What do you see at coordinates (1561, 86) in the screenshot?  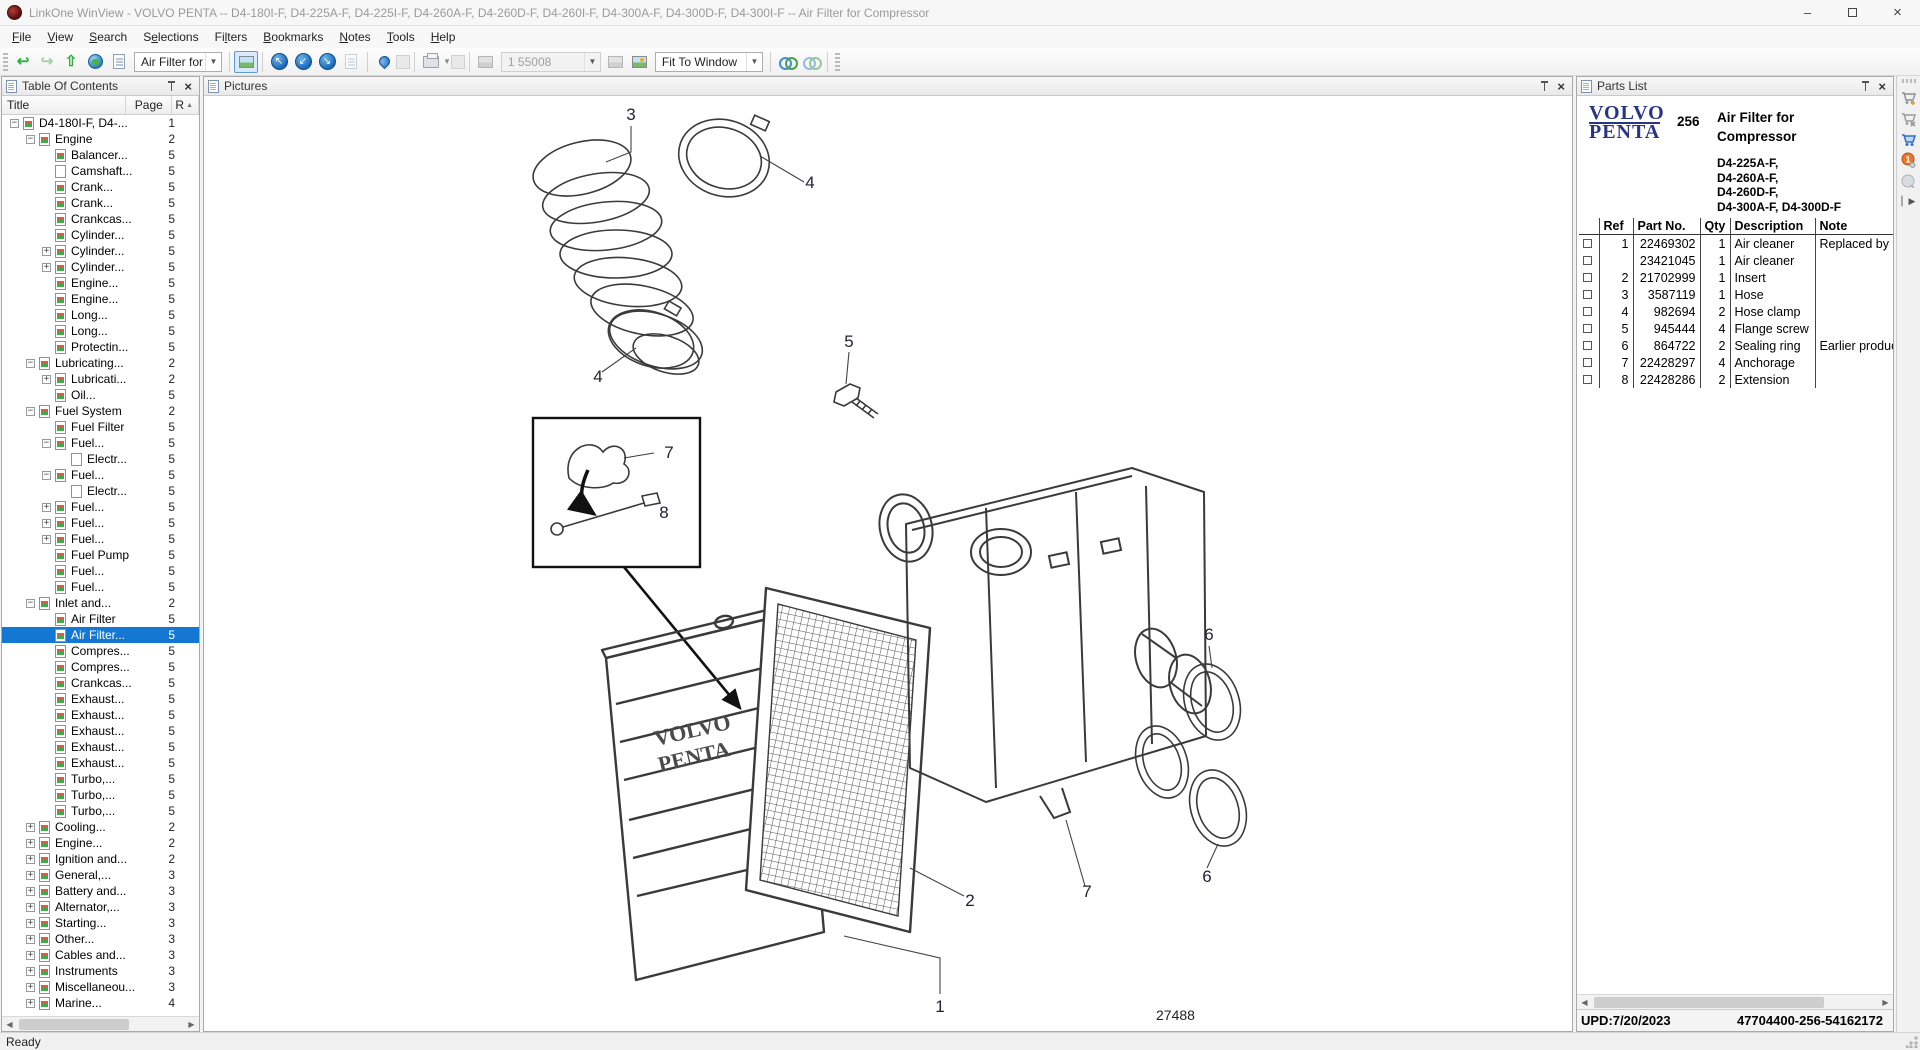 I see `pictures-close-icon: ×` at bounding box center [1561, 86].